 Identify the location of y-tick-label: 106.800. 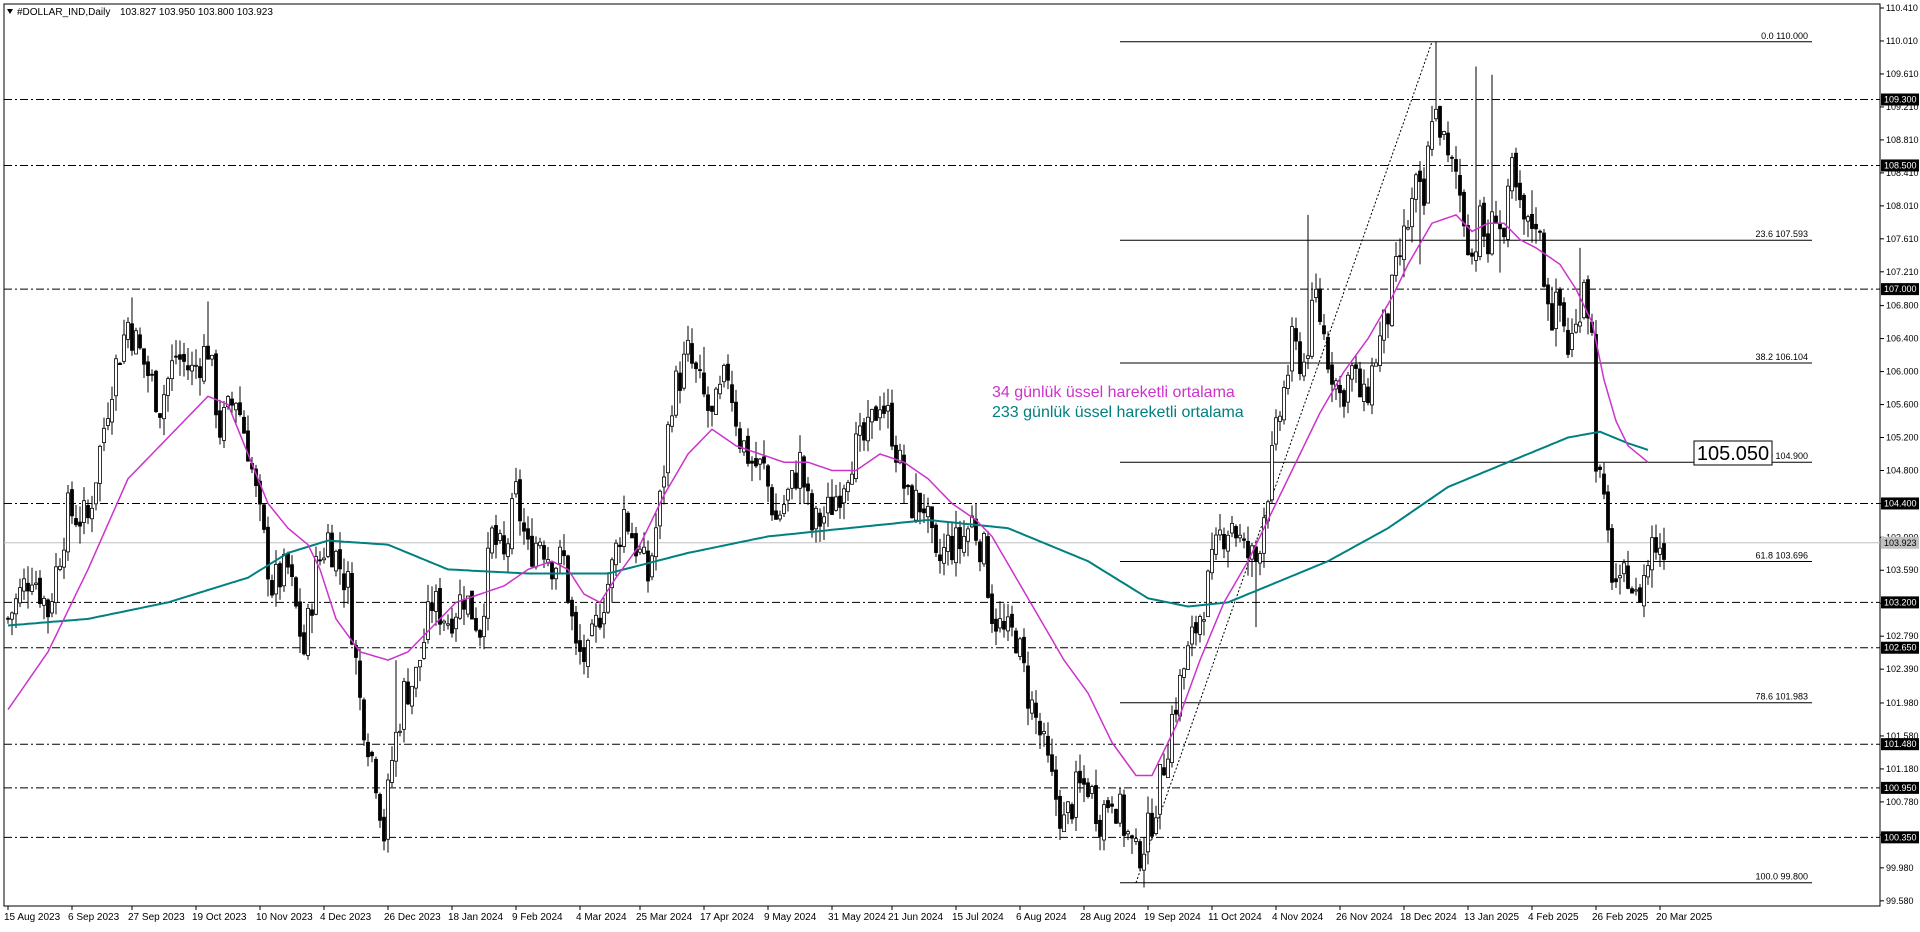
(1902, 306).